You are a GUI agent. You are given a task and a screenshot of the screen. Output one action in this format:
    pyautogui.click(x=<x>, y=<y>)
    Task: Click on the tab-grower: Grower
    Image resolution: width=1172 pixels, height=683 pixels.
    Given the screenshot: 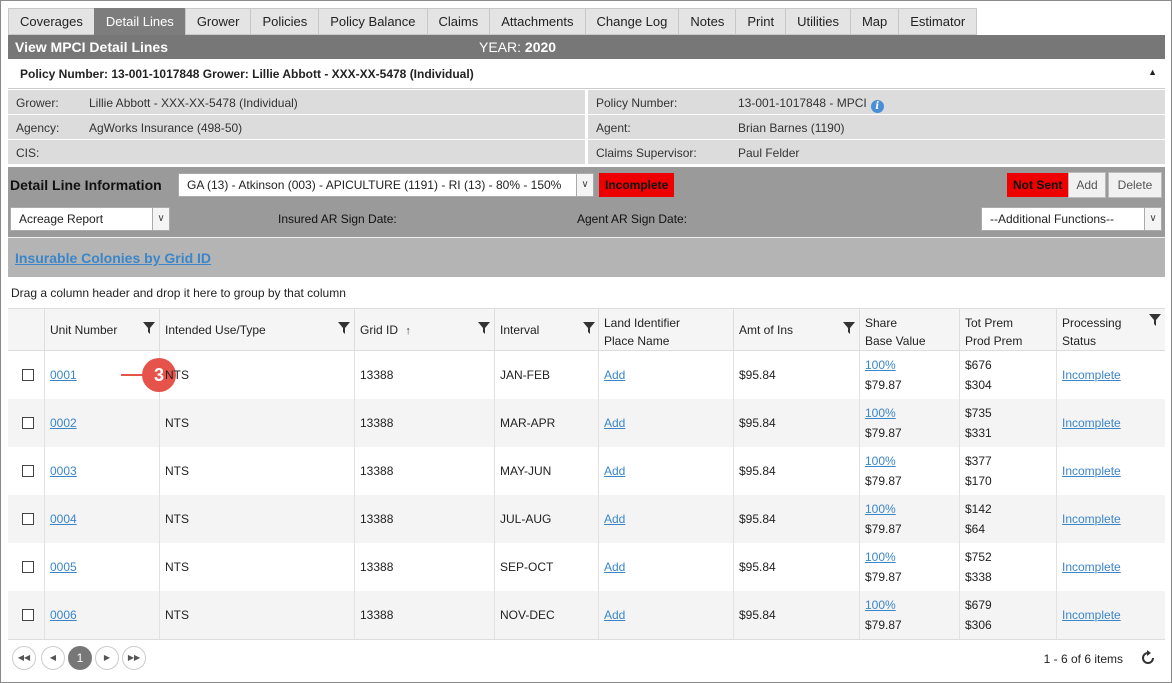 What is the action you would take?
    pyautogui.click(x=217, y=21)
    